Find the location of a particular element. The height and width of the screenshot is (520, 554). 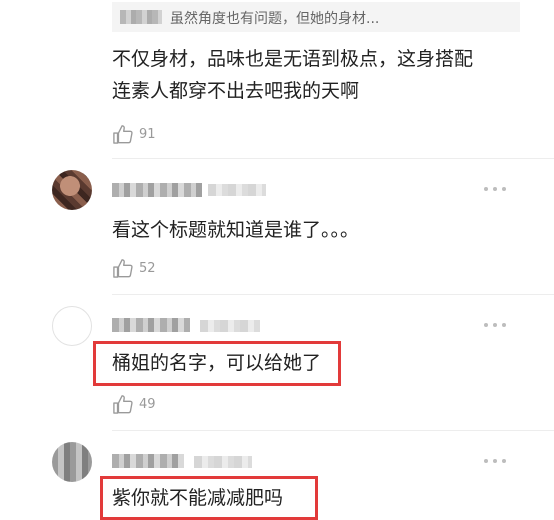

like-count: 49 is located at coordinates (147, 404).